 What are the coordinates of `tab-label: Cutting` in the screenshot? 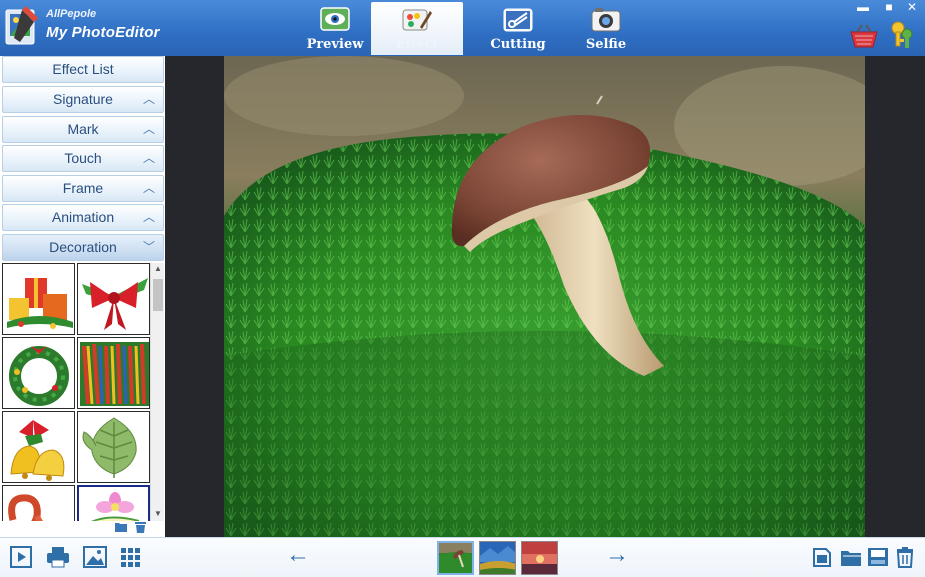 It's located at (518, 44).